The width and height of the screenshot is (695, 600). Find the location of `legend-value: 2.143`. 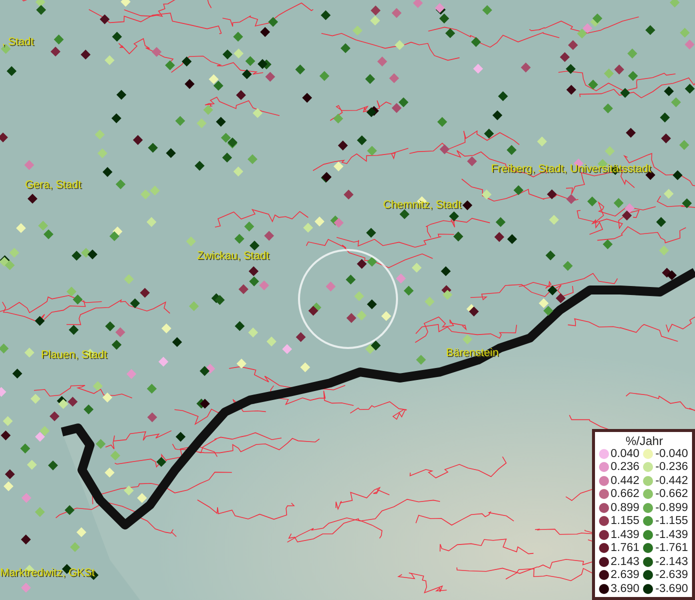

legend-value: 2.143 is located at coordinates (625, 562).